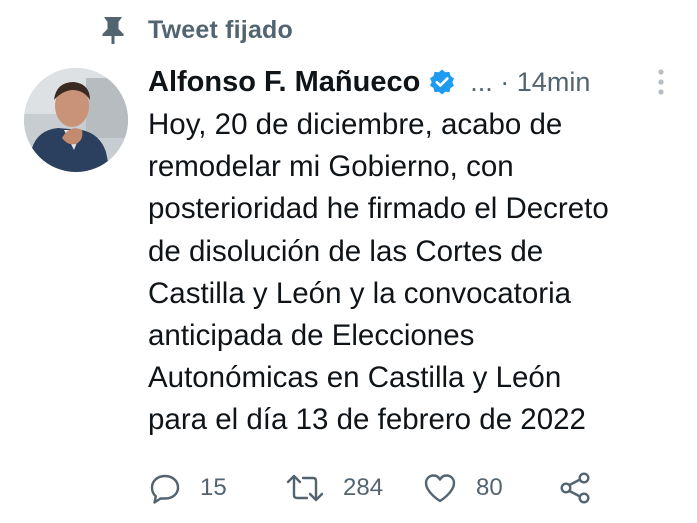  What do you see at coordinates (442, 82) in the screenshot?
I see `verified-badge-icon` at bounding box center [442, 82].